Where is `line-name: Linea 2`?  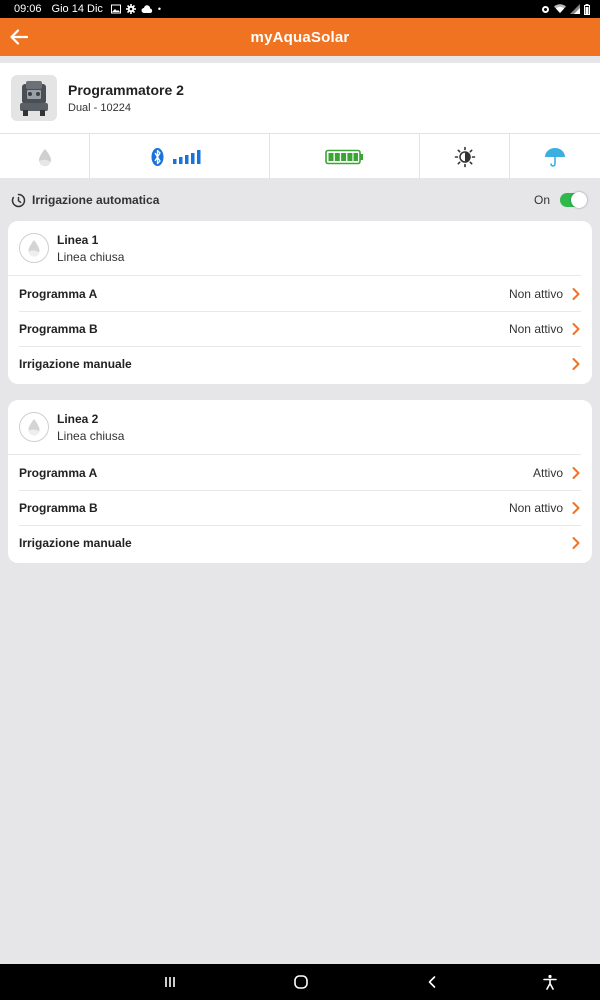 line-name: Linea 2 is located at coordinates (78, 418).